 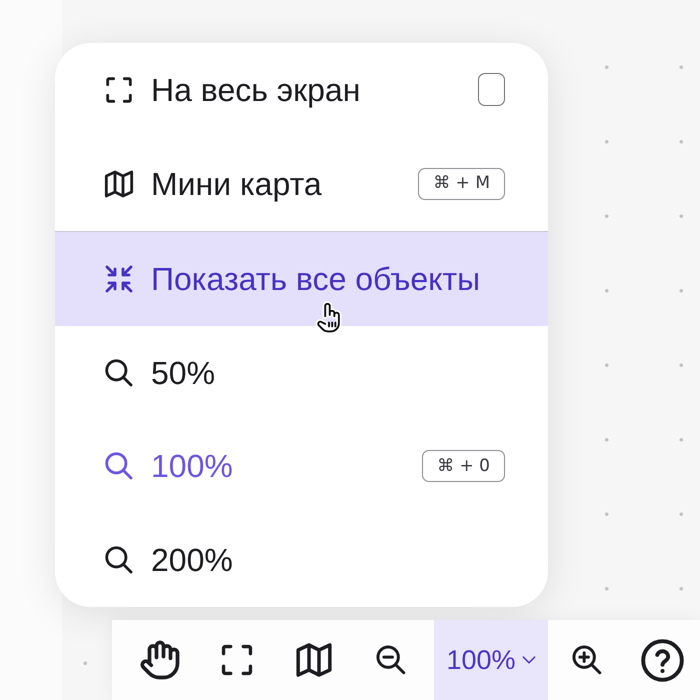 I want to click on zoom-level-dropdown: 100%, so click(x=491, y=660).